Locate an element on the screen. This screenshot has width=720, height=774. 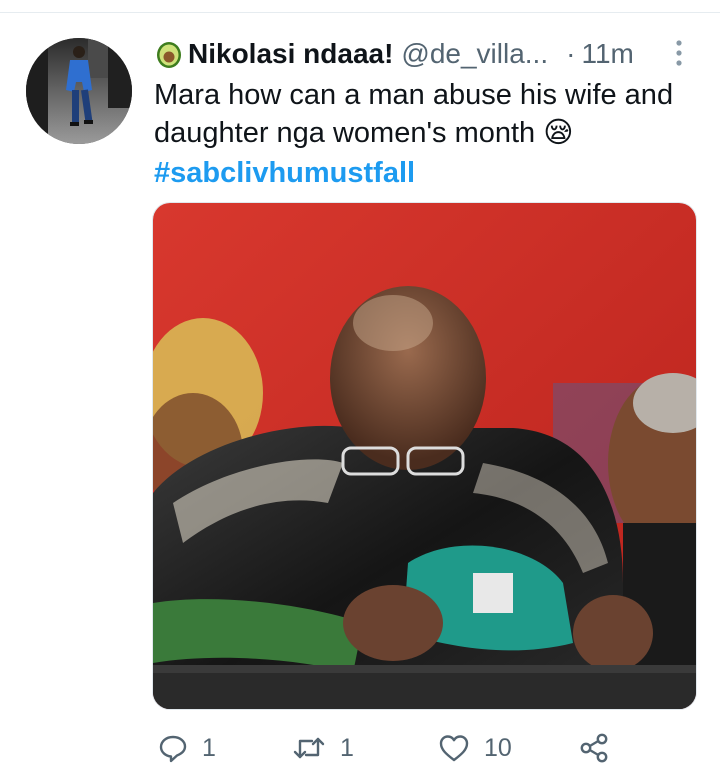
like-count: 10 is located at coordinates (498, 747).